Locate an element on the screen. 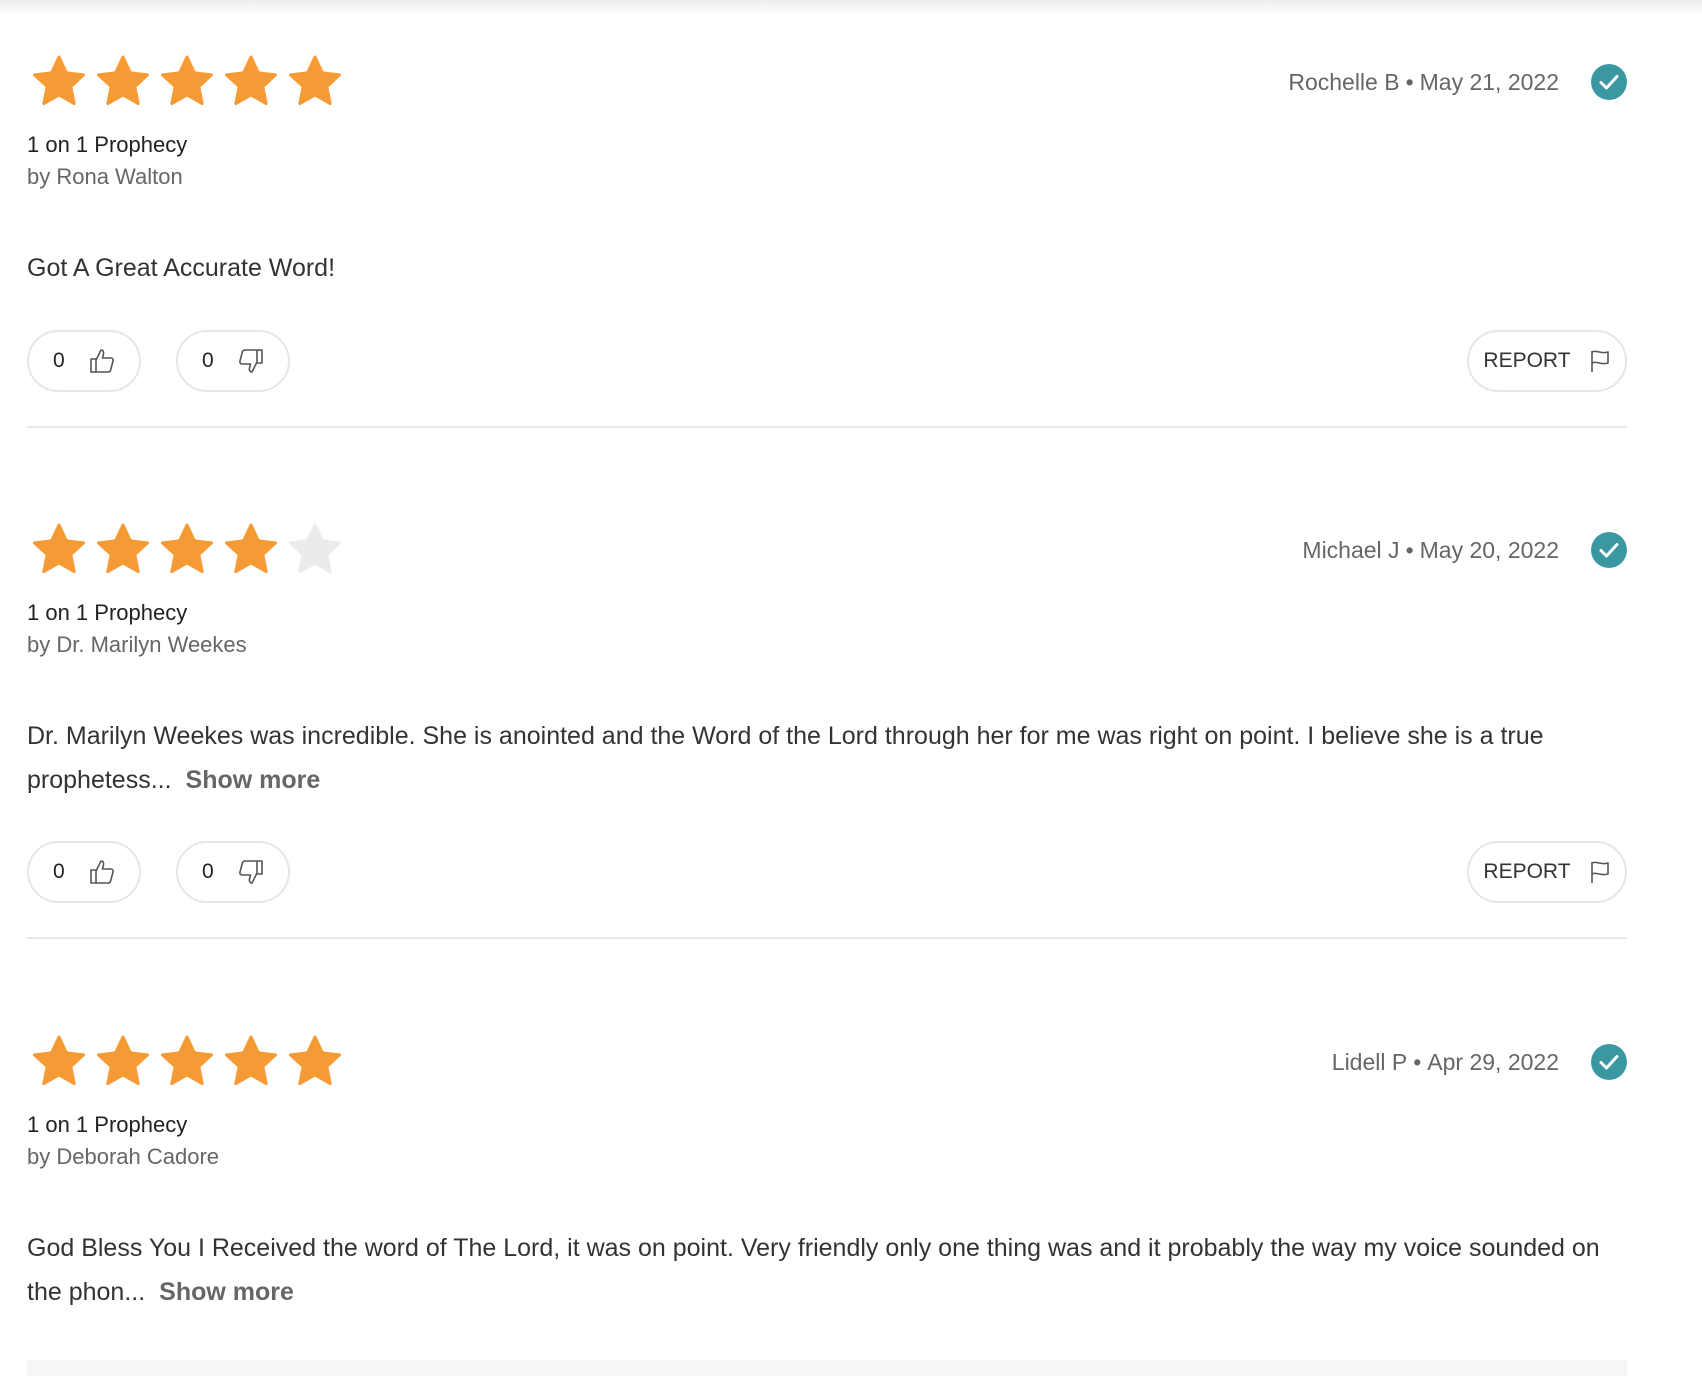  review-text-content: Got A Great Accurate Word! is located at coordinates (181, 268).